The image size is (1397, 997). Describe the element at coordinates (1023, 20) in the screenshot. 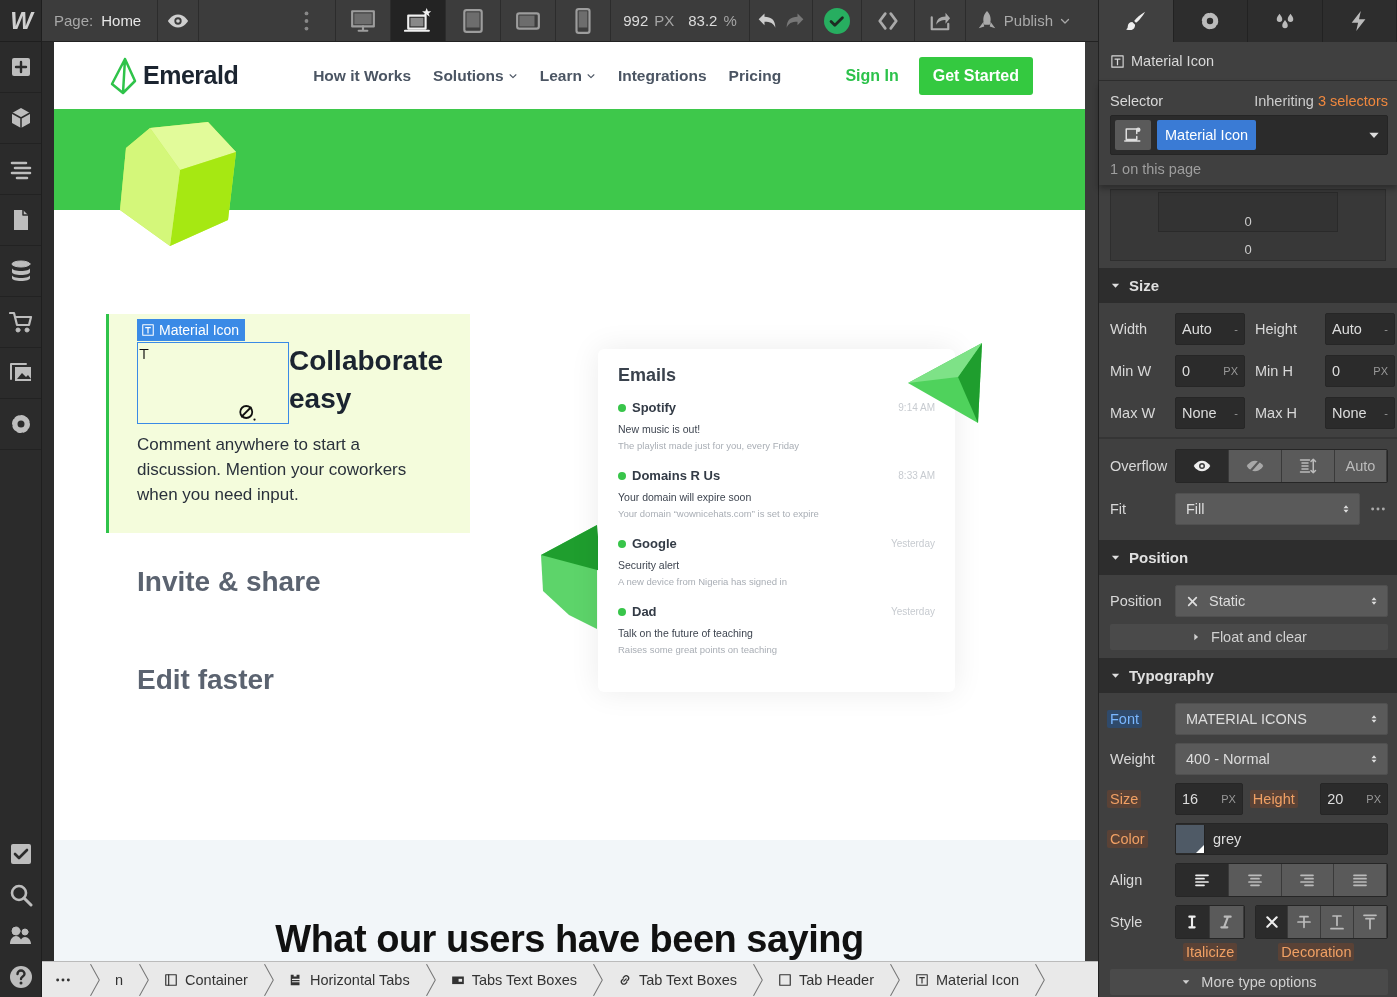

I see `publish-button: Publish` at that location.